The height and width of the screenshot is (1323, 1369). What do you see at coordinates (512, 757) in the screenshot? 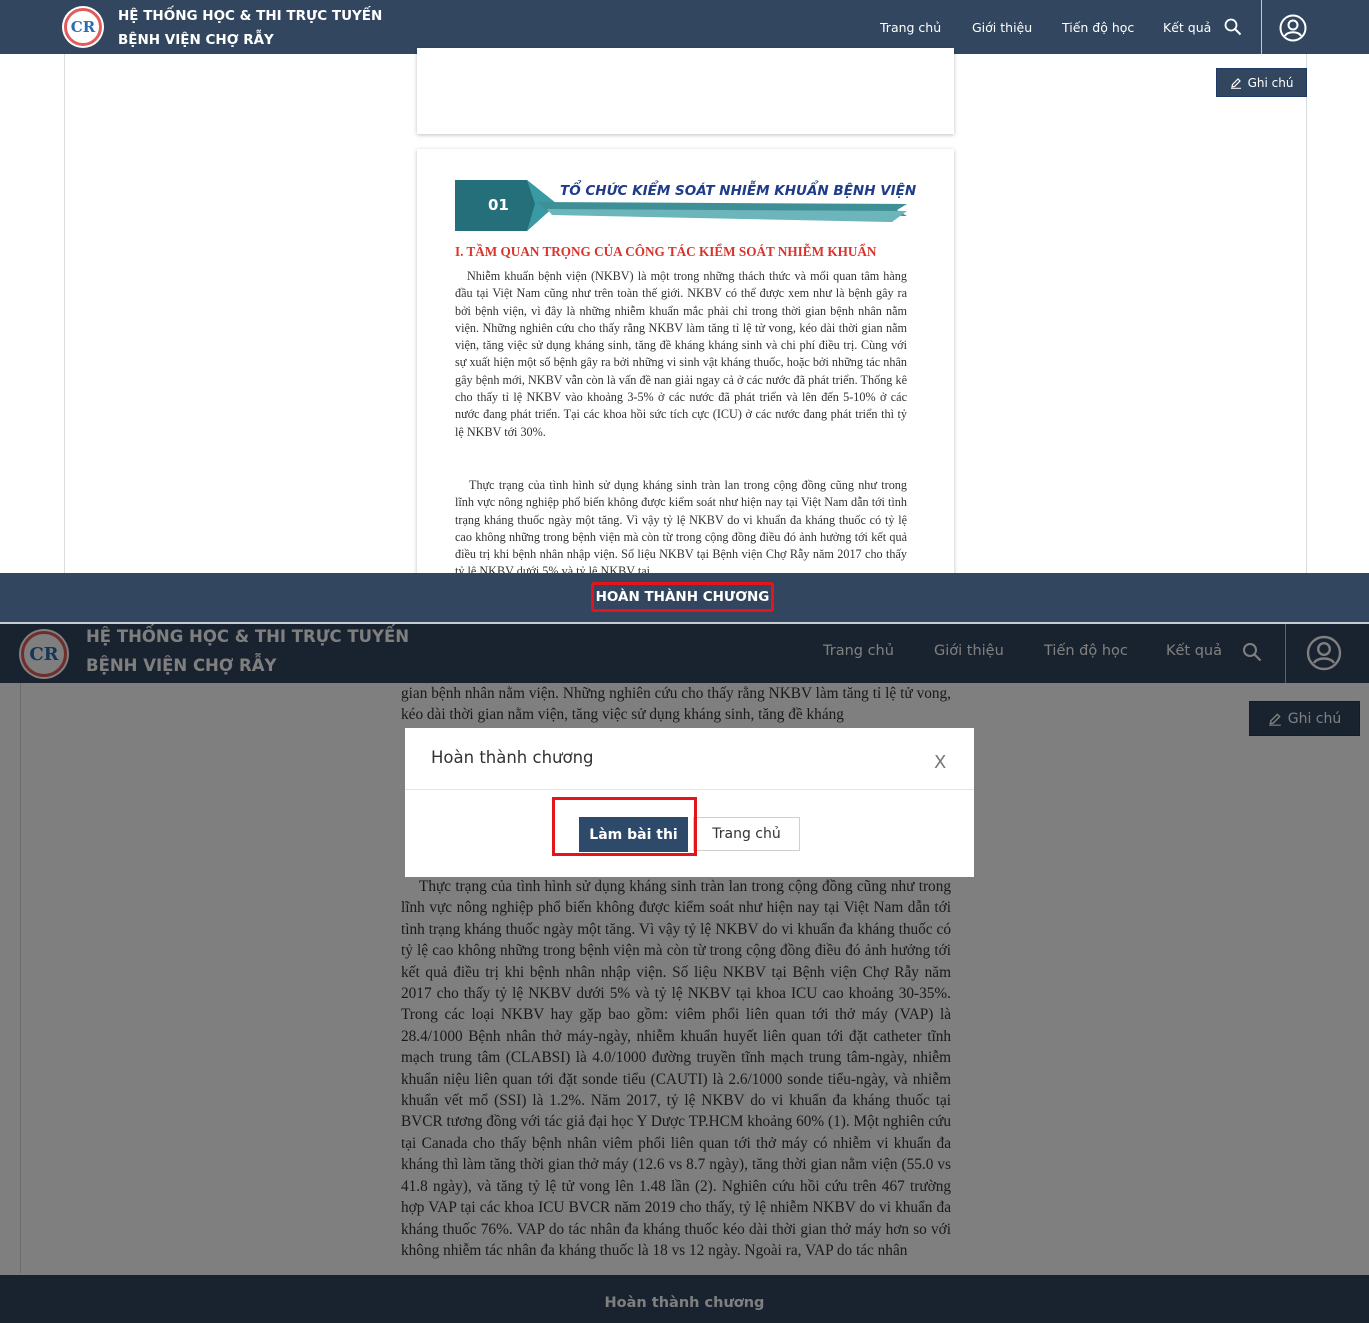
I see `modal-title: Hoàn thành chương` at bounding box center [512, 757].